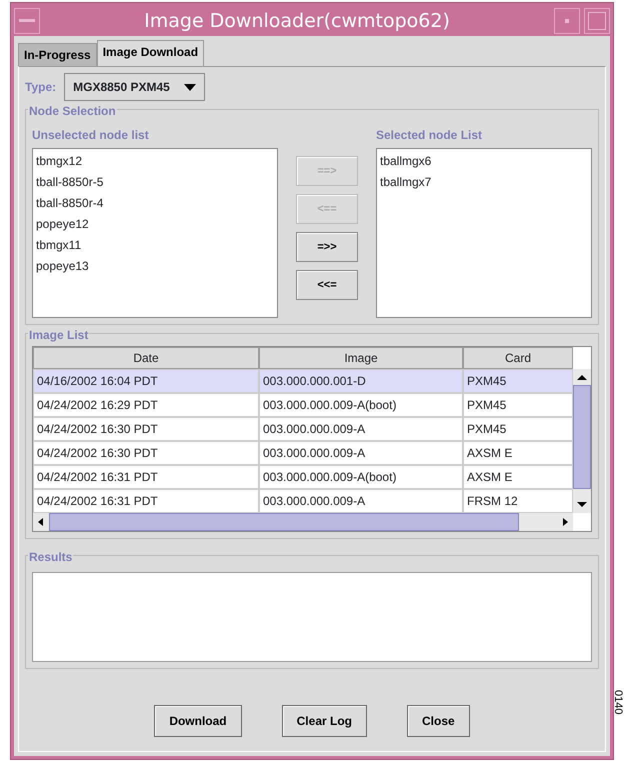 The image size is (626, 765). I want to click on dialog-button: Close, so click(438, 721).